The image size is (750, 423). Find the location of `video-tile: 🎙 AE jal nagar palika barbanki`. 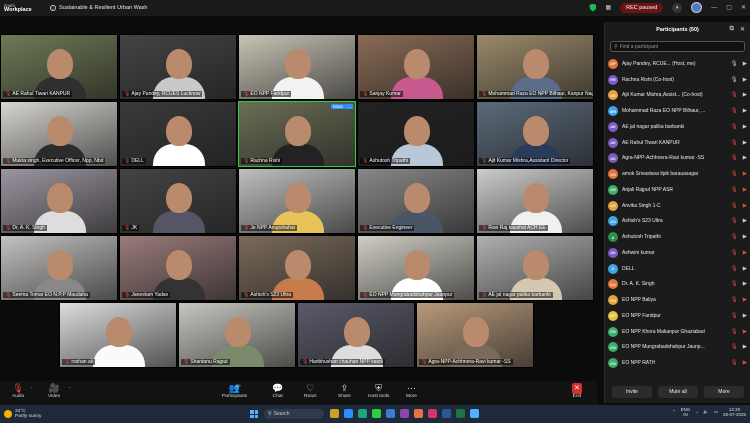

video-tile: 🎙 AE jal nagar palika barbanki is located at coordinates (535, 268).